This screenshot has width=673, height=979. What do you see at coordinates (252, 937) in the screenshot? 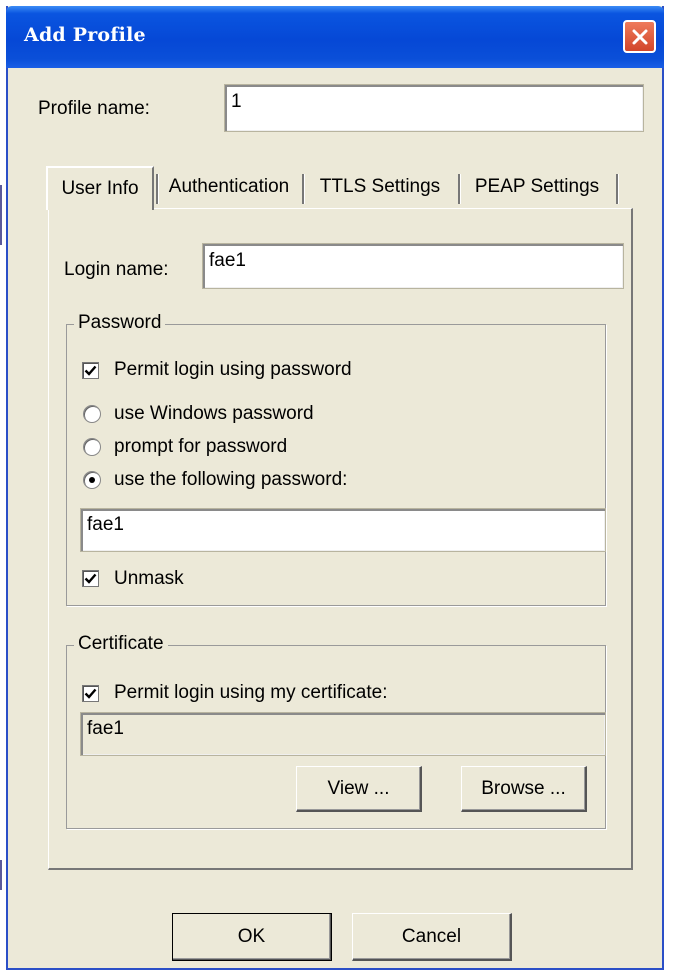
I see `ok-button: OK` at bounding box center [252, 937].